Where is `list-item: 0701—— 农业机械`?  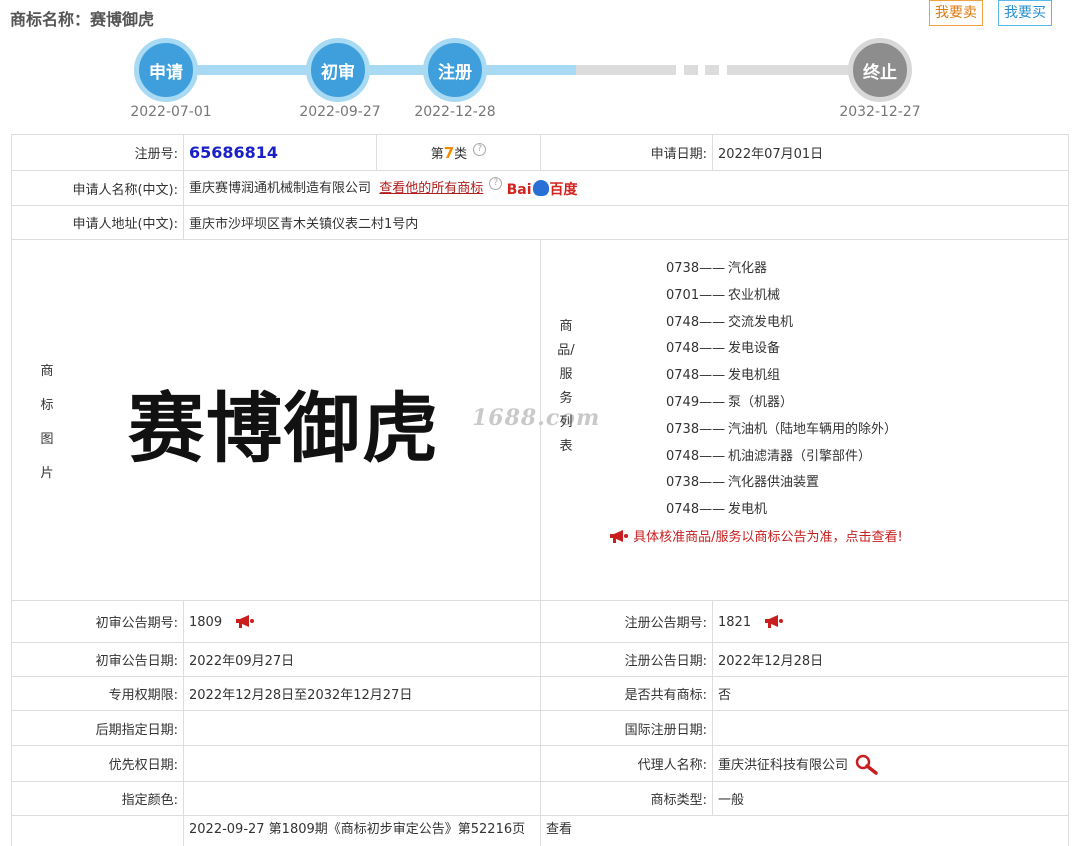 list-item: 0701—— 农业机械 is located at coordinates (723, 295).